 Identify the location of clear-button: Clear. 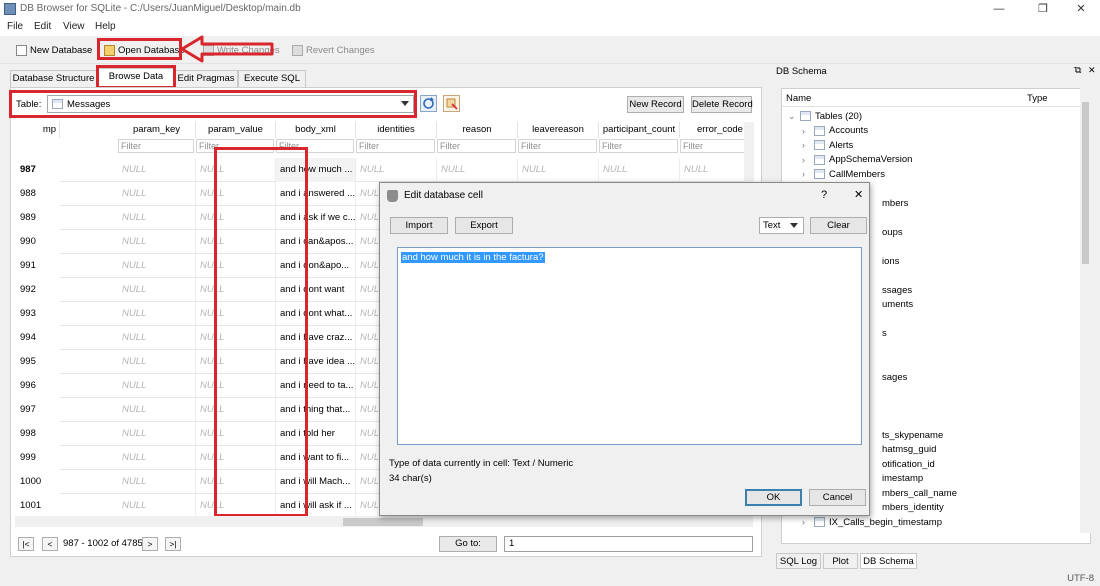
(838, 225).